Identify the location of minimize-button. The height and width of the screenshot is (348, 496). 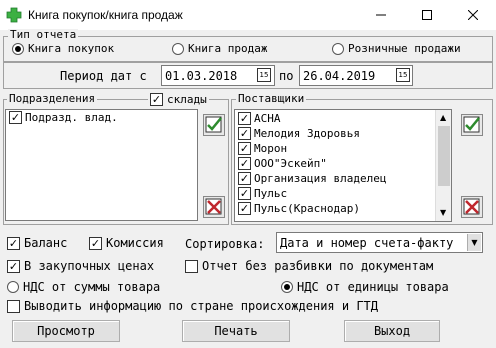
(381, 15).